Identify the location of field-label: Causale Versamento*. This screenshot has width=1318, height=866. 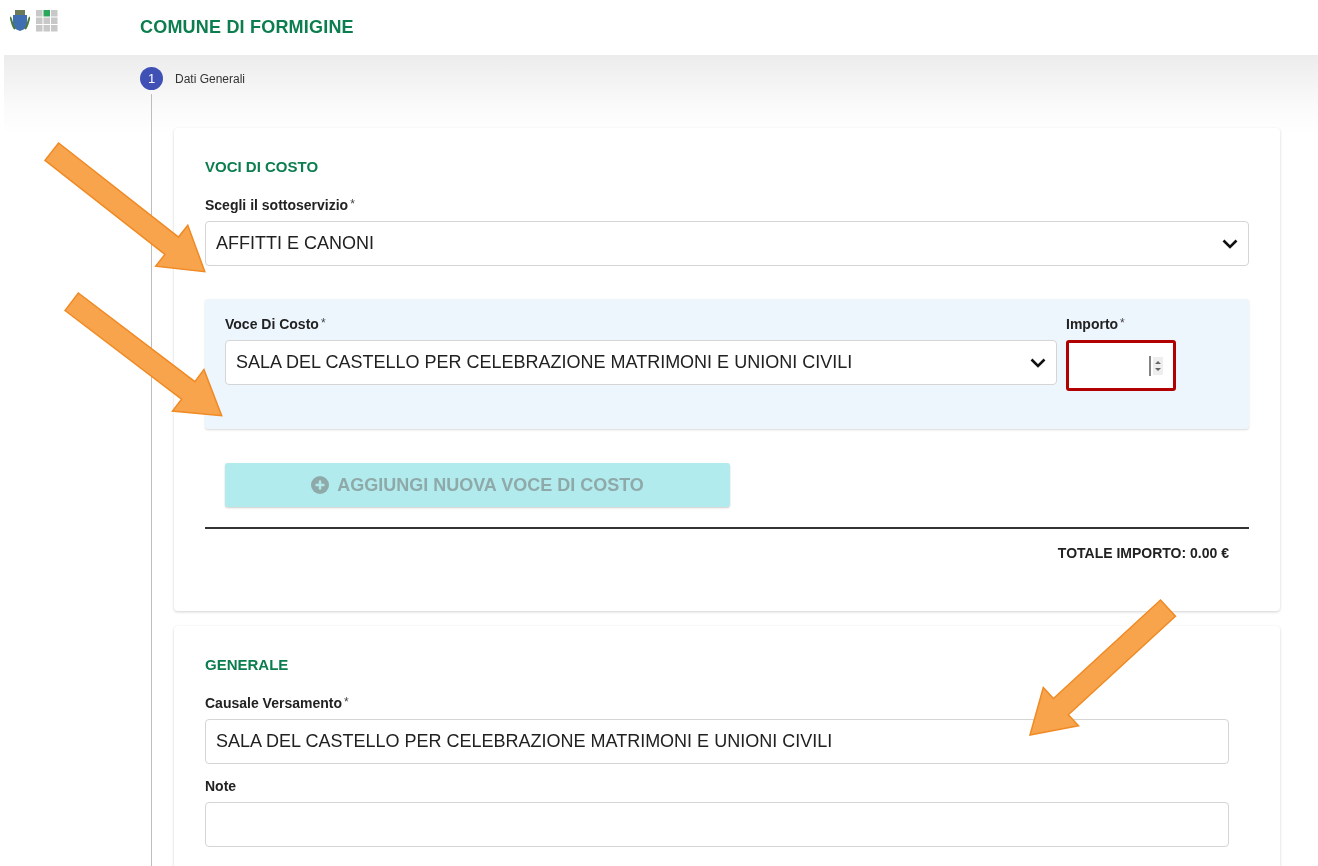
(277, 703).